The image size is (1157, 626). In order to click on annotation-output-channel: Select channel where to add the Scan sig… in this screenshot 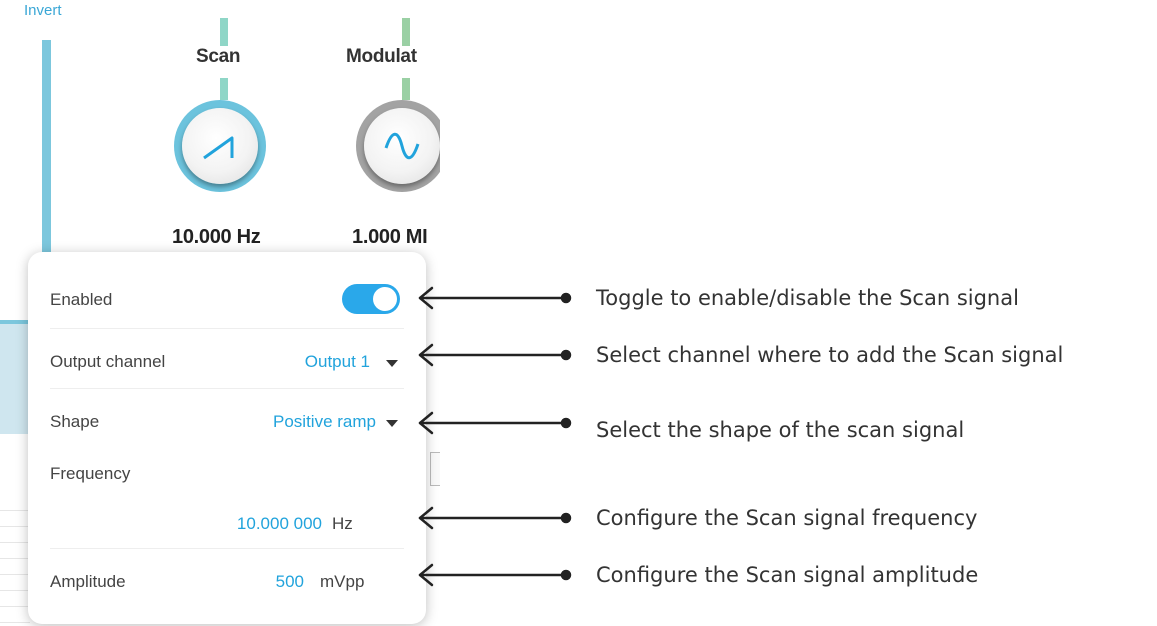, I will do `click(830, 355)`.